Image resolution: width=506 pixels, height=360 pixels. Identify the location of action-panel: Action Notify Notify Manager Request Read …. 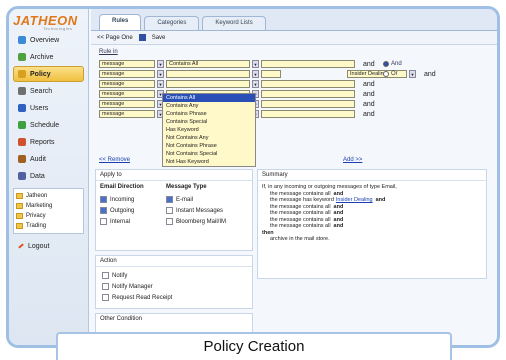
(174, 282).